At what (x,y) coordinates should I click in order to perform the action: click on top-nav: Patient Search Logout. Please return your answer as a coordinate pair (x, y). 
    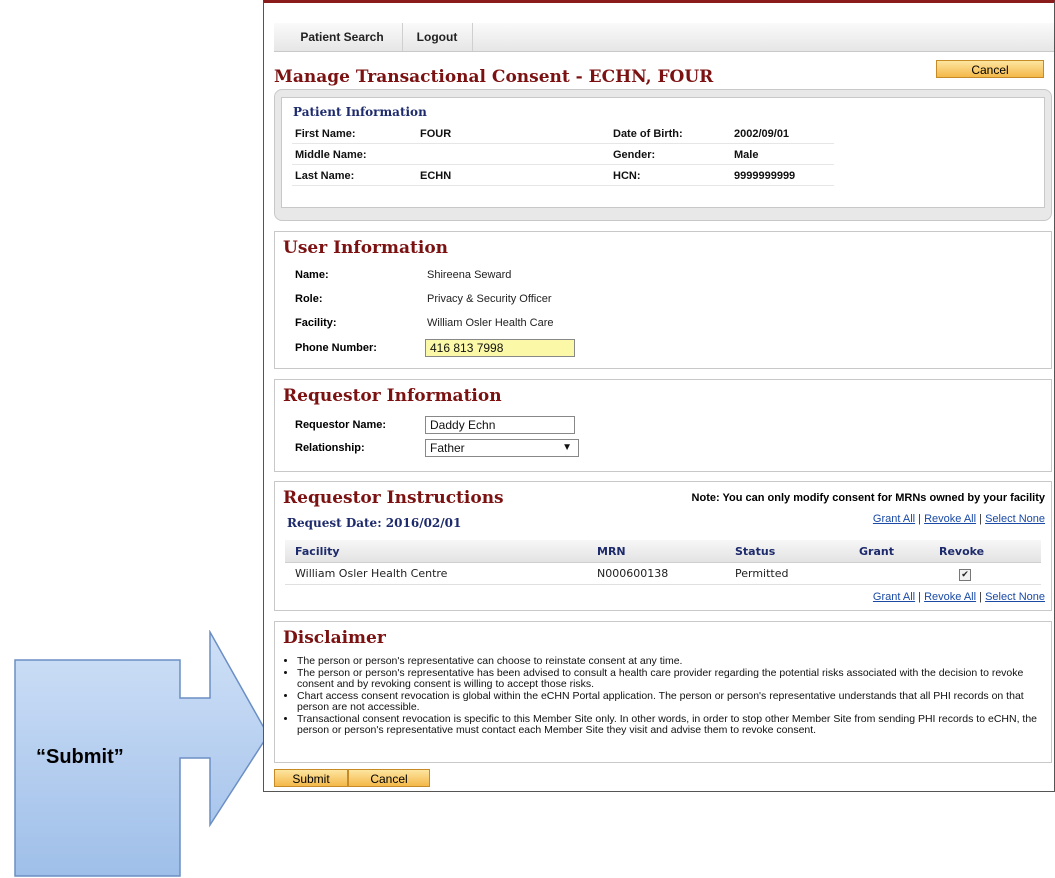
    Looking at the image, I should click on (664, 37).